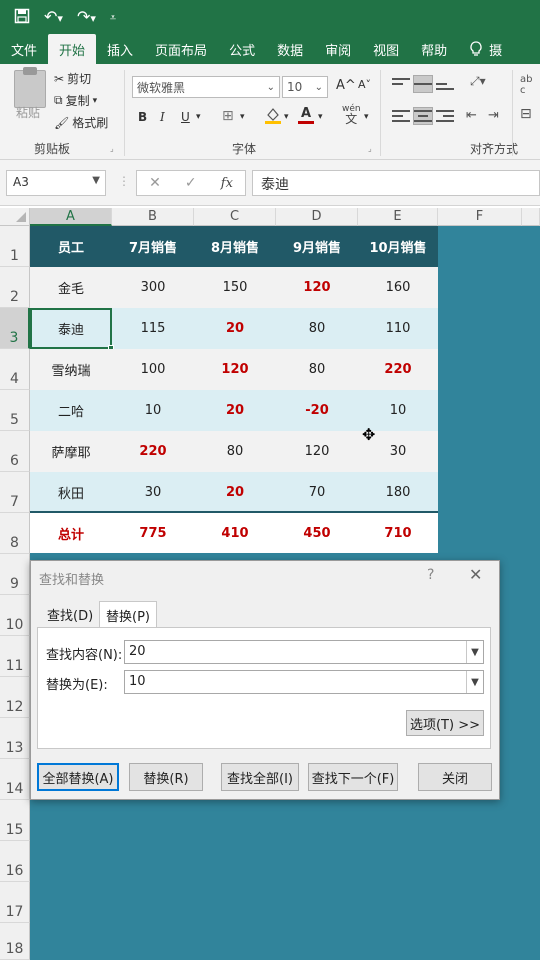 The height and width of the screenshot is (960, 540). I want to click on table-cell: -20, so click(317, 410).